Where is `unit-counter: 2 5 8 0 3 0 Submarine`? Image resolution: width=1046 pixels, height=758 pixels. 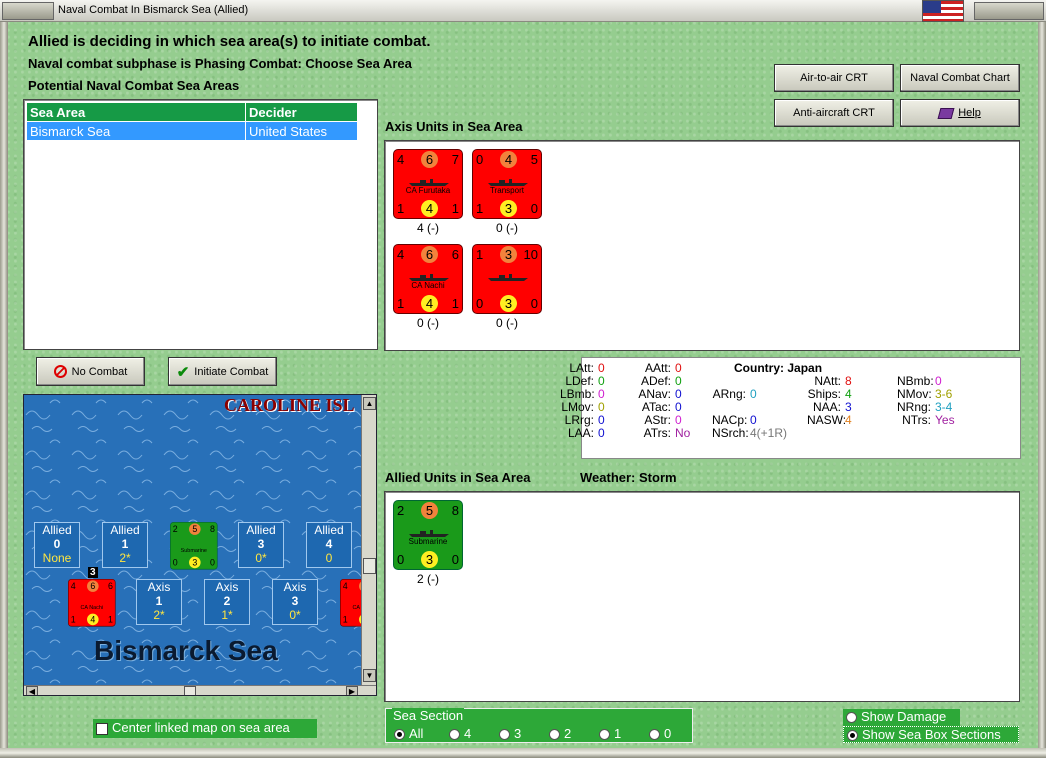 unit-counter: 2 5 8 0 3 0 Submarine is located at coordinates (428, 535).